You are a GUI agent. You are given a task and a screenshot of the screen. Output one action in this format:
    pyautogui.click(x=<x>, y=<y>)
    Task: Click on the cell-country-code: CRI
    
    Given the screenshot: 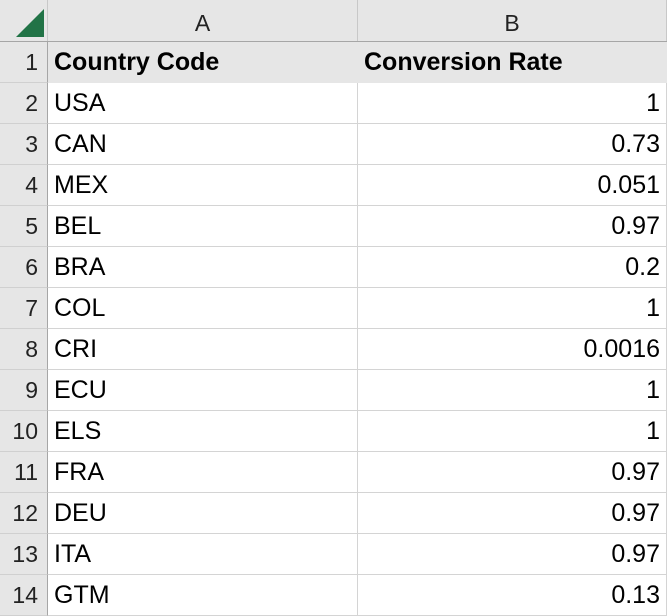 What is the action you would take?
    pyautogui.click(x=203, y=349)
    